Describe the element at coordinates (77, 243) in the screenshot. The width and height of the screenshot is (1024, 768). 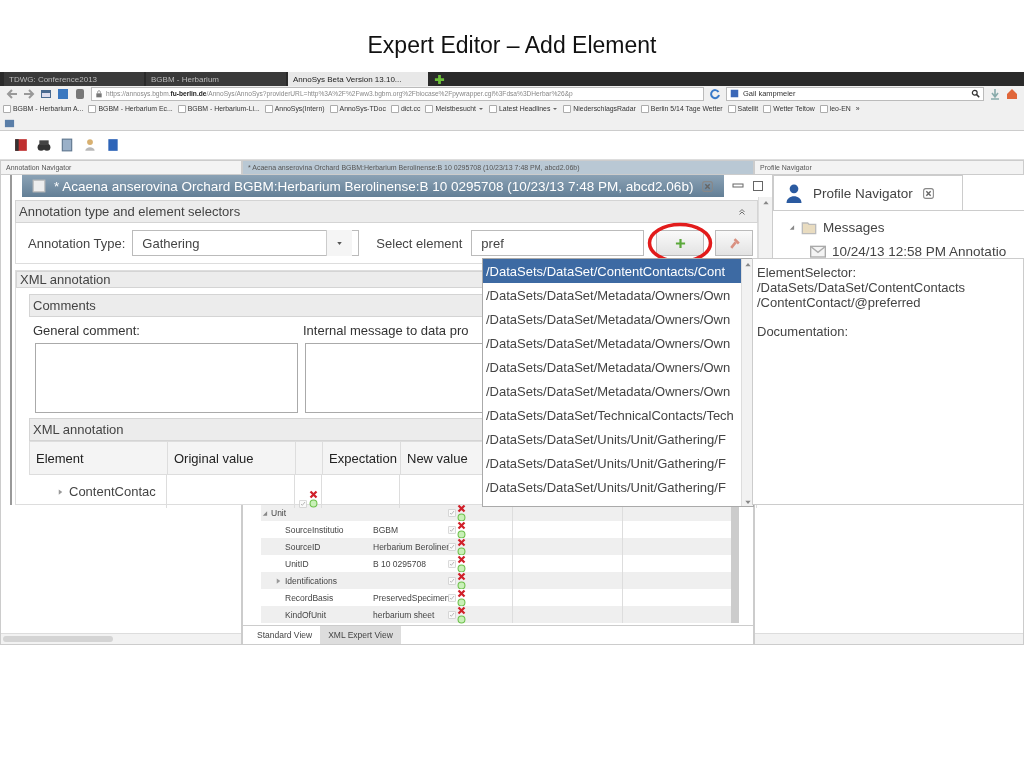
I see `annotation-type-label: Annotation Type:` at that location.